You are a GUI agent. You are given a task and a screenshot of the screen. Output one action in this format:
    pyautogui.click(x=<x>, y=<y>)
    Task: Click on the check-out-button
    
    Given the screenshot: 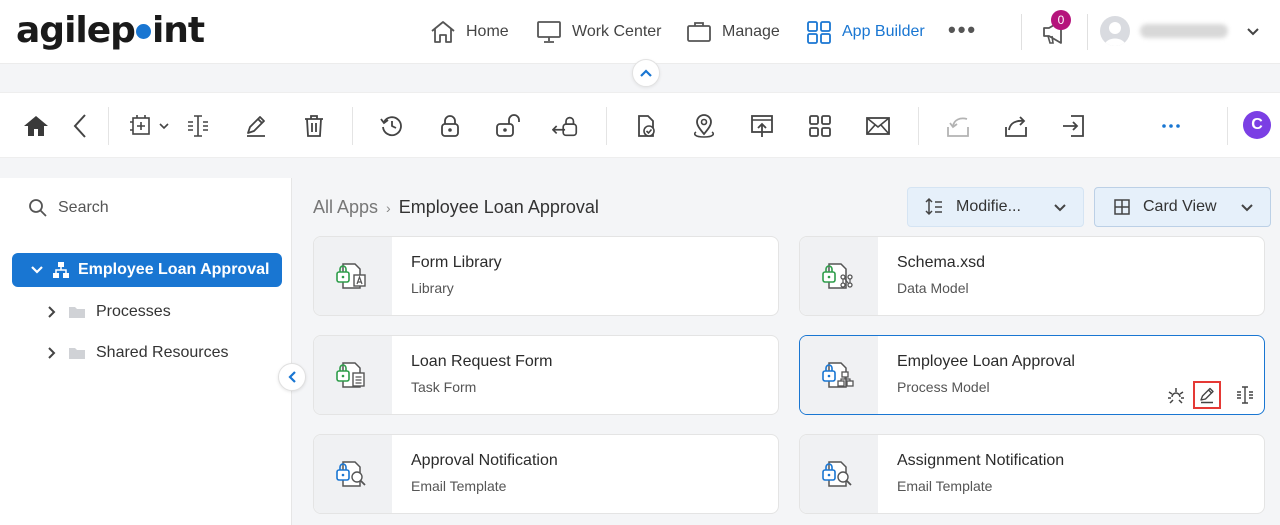 What is the action you would take?
    pyautogui.click(x=450, y=126)
    